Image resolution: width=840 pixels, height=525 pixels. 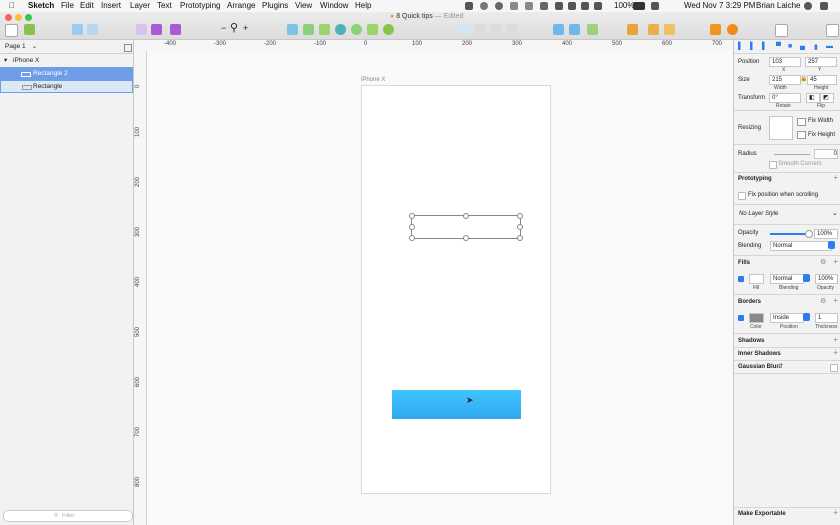 I want to click on flip-horizontal-button: ◧, so click(x=813, y=98).